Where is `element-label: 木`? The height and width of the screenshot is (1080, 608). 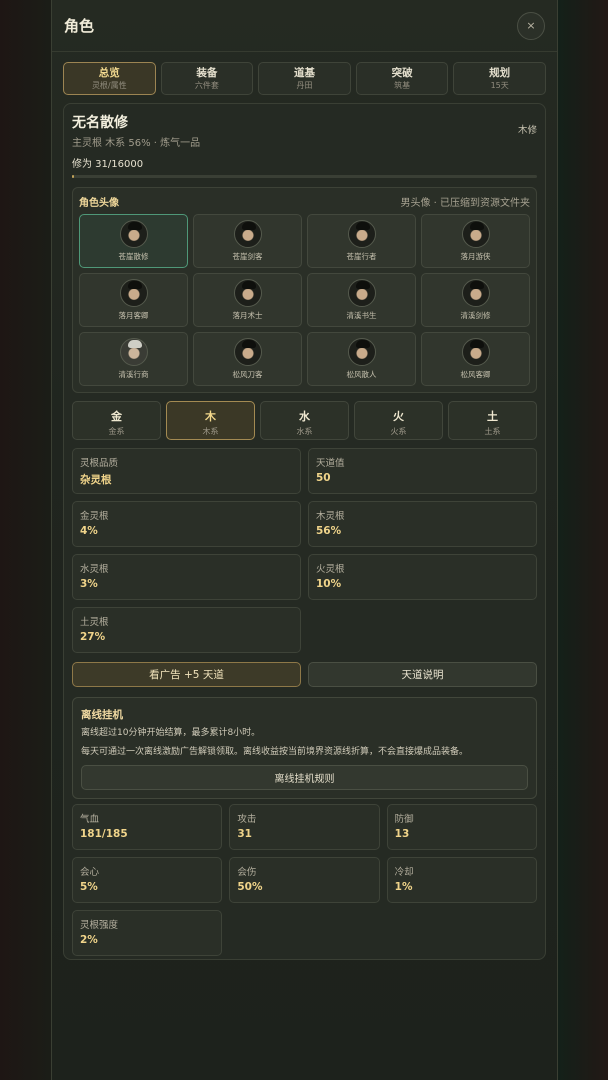 element-label: 木 is located at coordinates (210, 416).